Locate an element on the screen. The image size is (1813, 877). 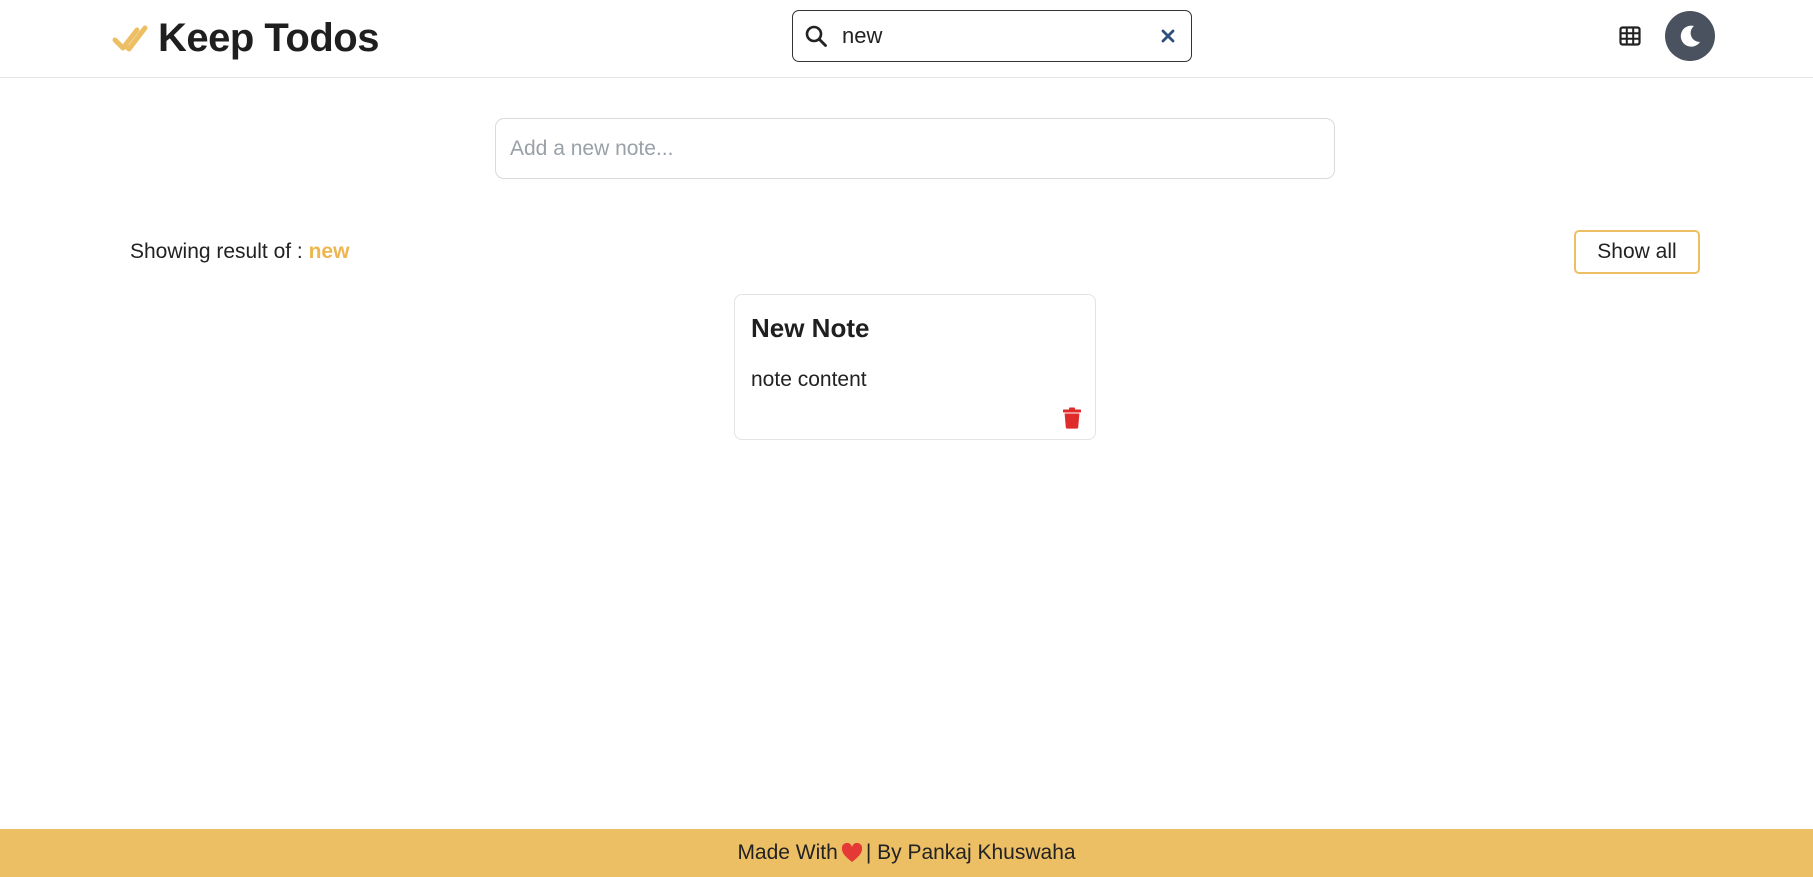
search-box is located at coordinates (992, 36).